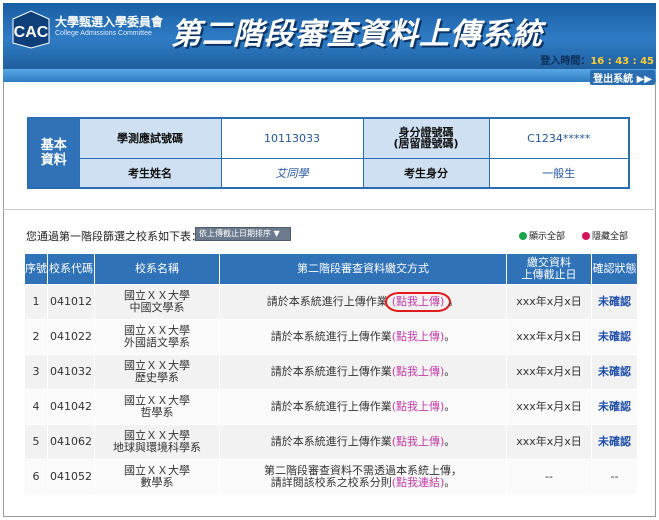 The image size is (659, 520). Describe the element at coordinates (71, 302) in the screenshot. I see `row-code: 041012` at that location.